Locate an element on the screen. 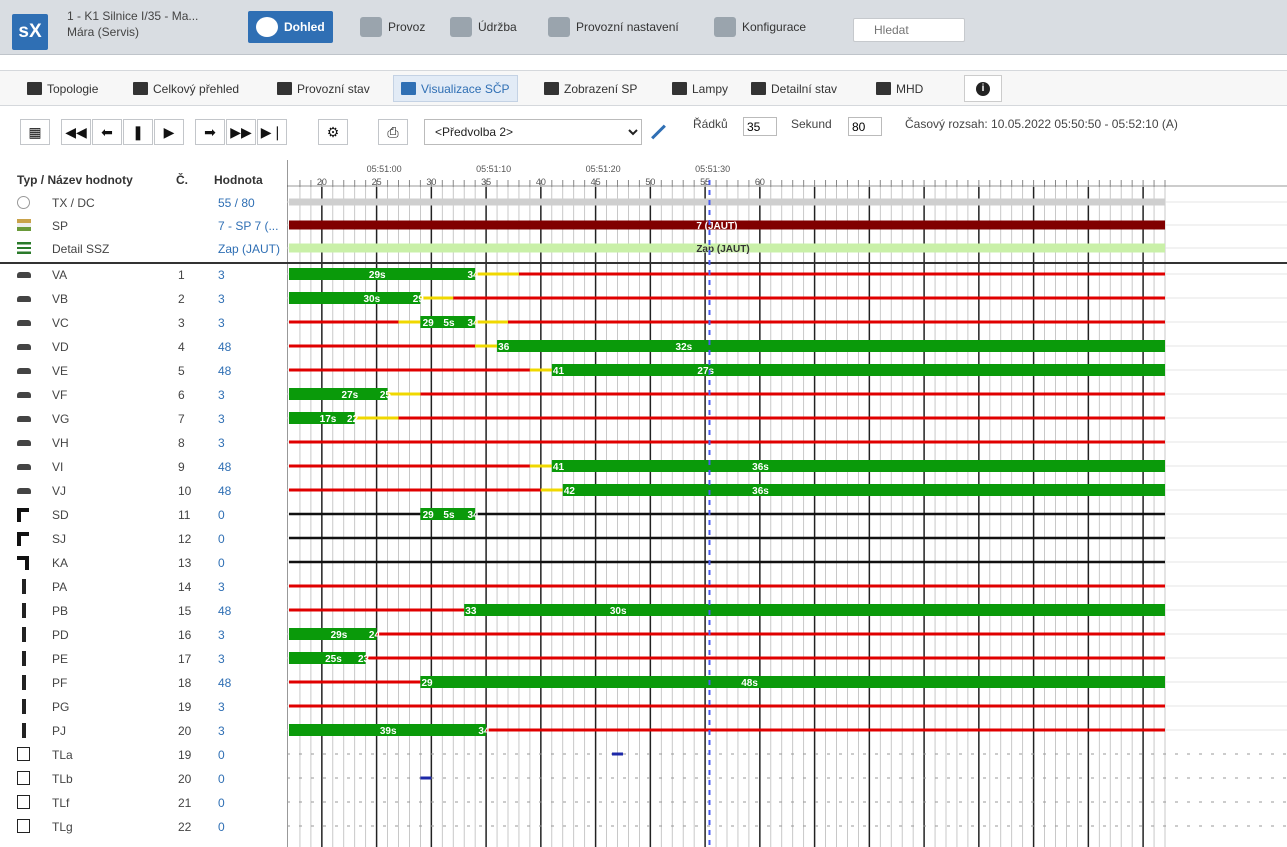  table-row: TLf 21 0 is located at coordinates (143, 803).